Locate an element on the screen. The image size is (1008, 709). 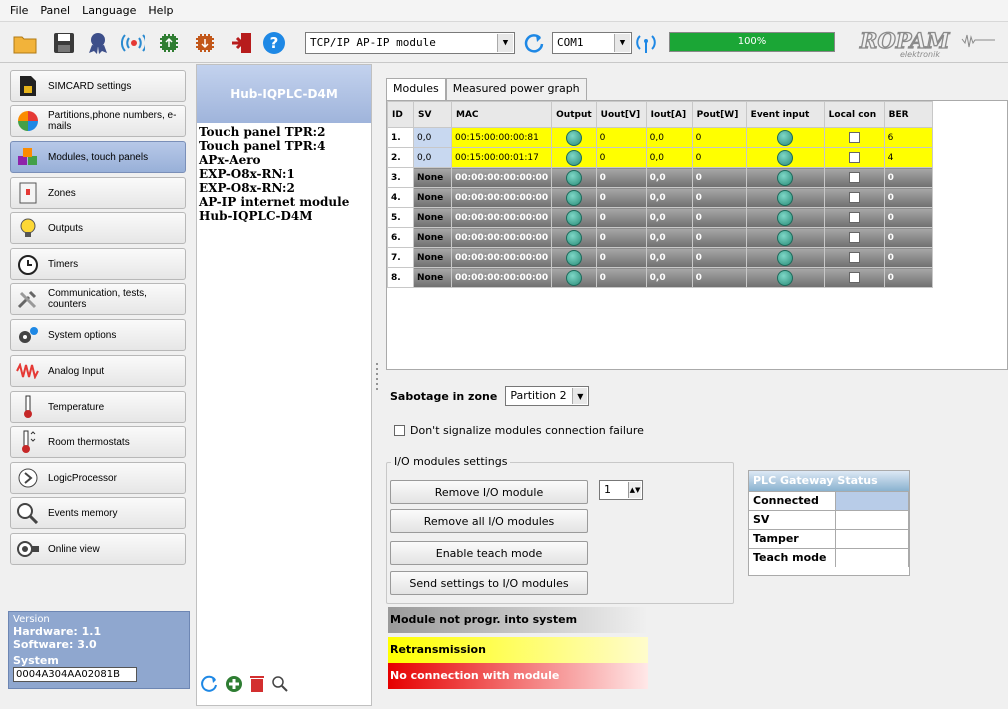
row-id-cell: 4. is located at coordinates (400, 197).